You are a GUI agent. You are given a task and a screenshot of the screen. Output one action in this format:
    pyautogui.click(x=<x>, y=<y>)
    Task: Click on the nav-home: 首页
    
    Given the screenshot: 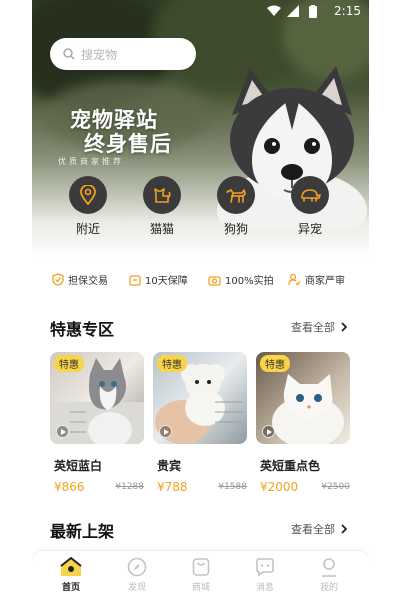 What is the action you would take?
    pyautogui.click(x=71, y=575)
    